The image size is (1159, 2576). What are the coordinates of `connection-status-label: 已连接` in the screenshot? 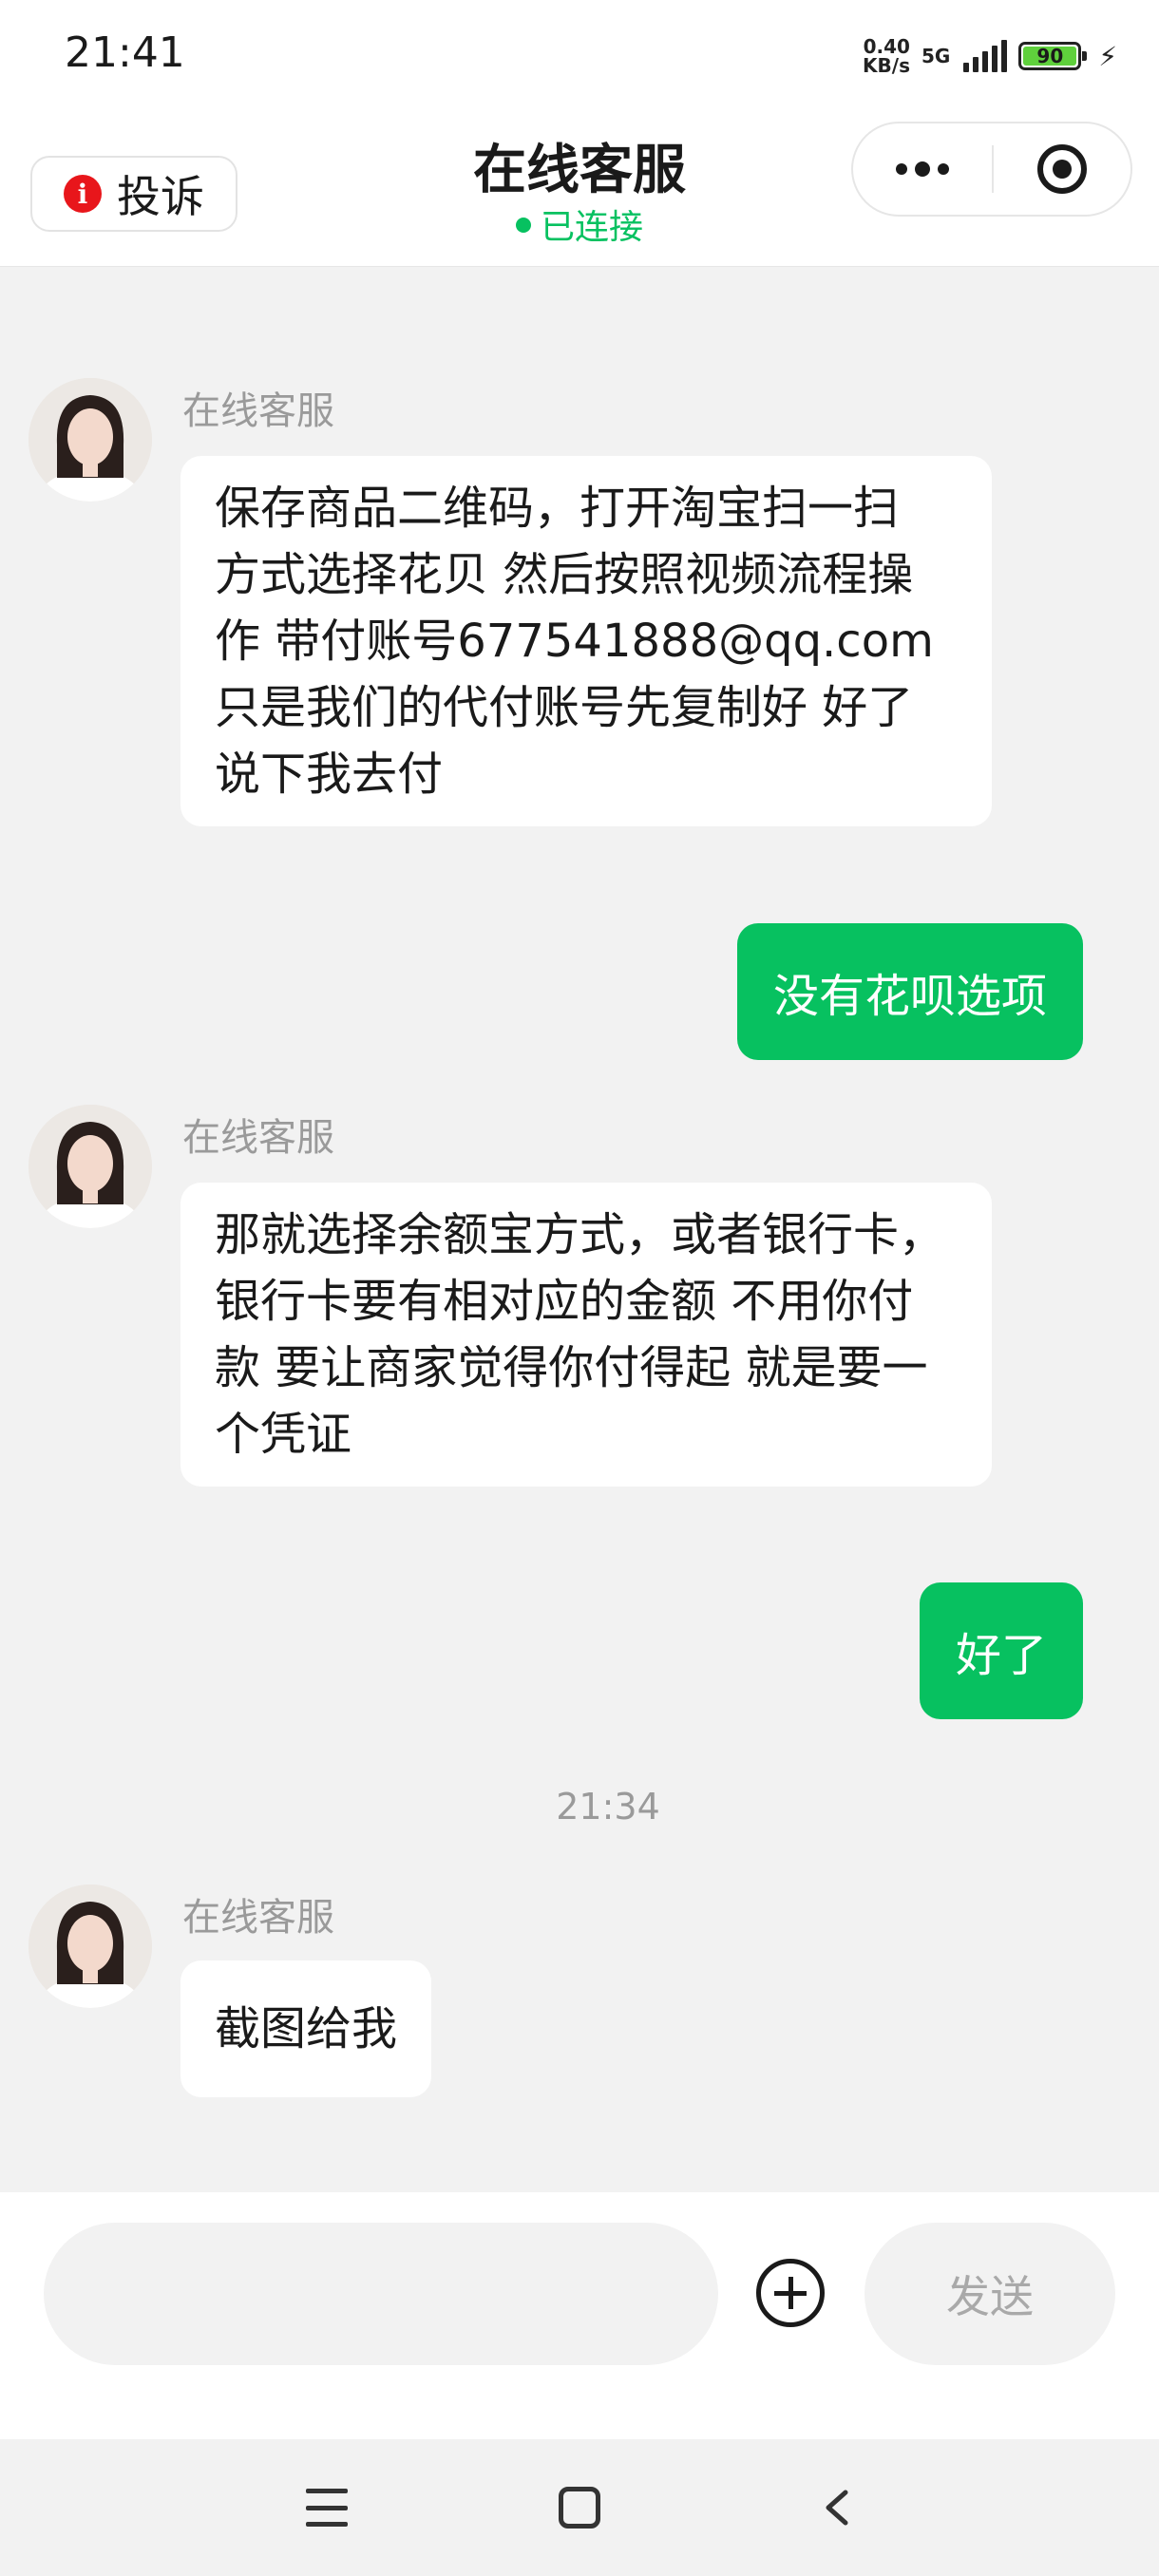 It's located at (591, 227).